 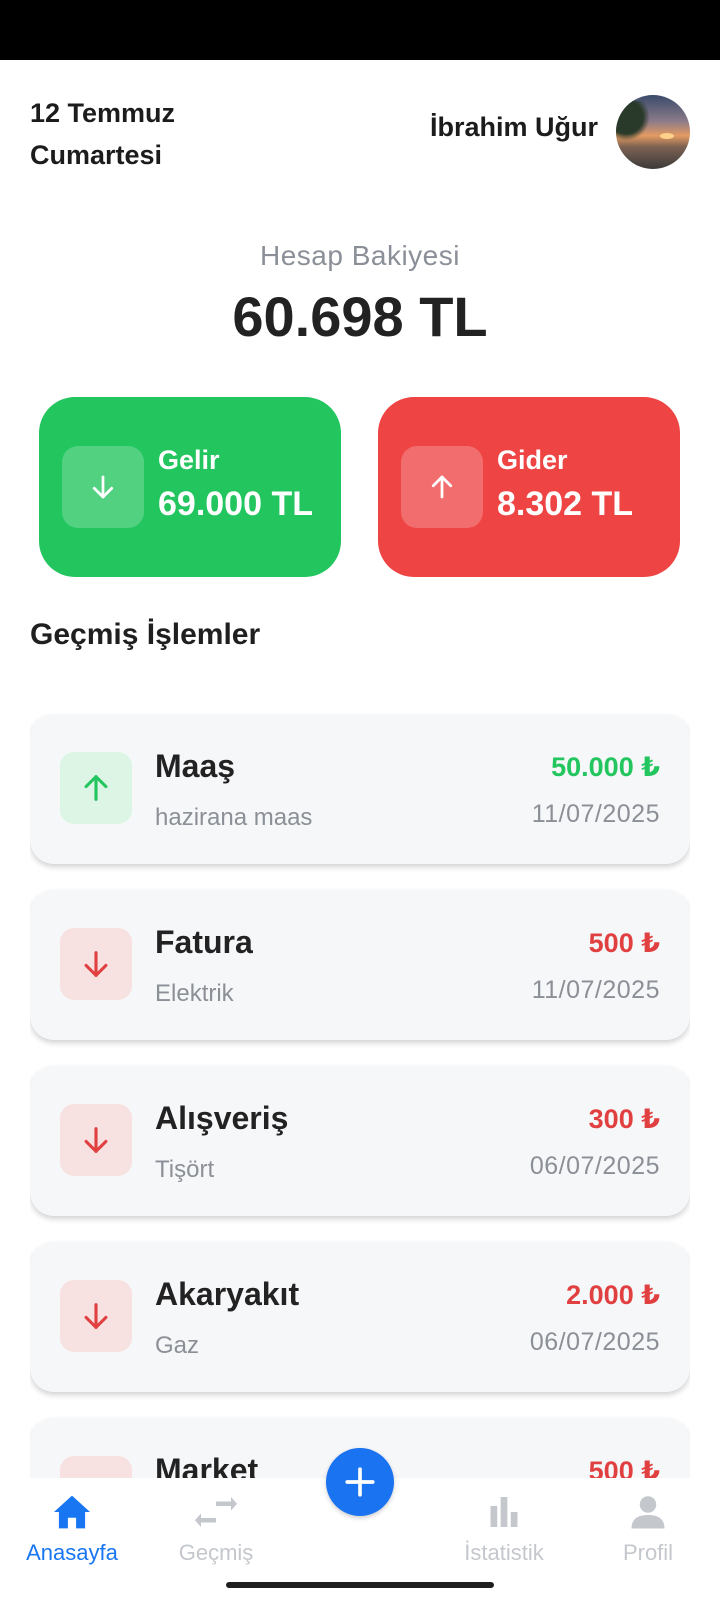 I want to click on nav-item-history: Geçmiş, so click(x=216, y=1529).